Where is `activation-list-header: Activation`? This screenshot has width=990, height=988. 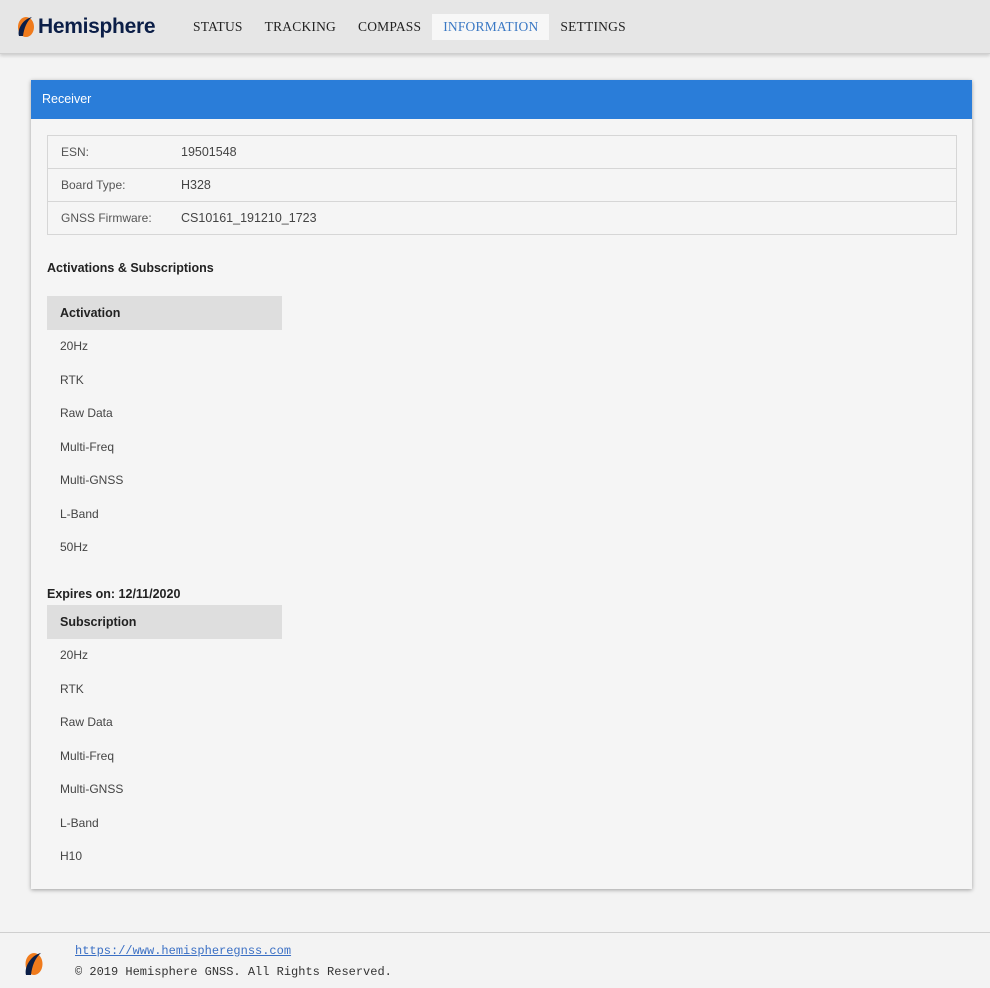
activation-list-header: Activation is located at coordinates (164, 313).